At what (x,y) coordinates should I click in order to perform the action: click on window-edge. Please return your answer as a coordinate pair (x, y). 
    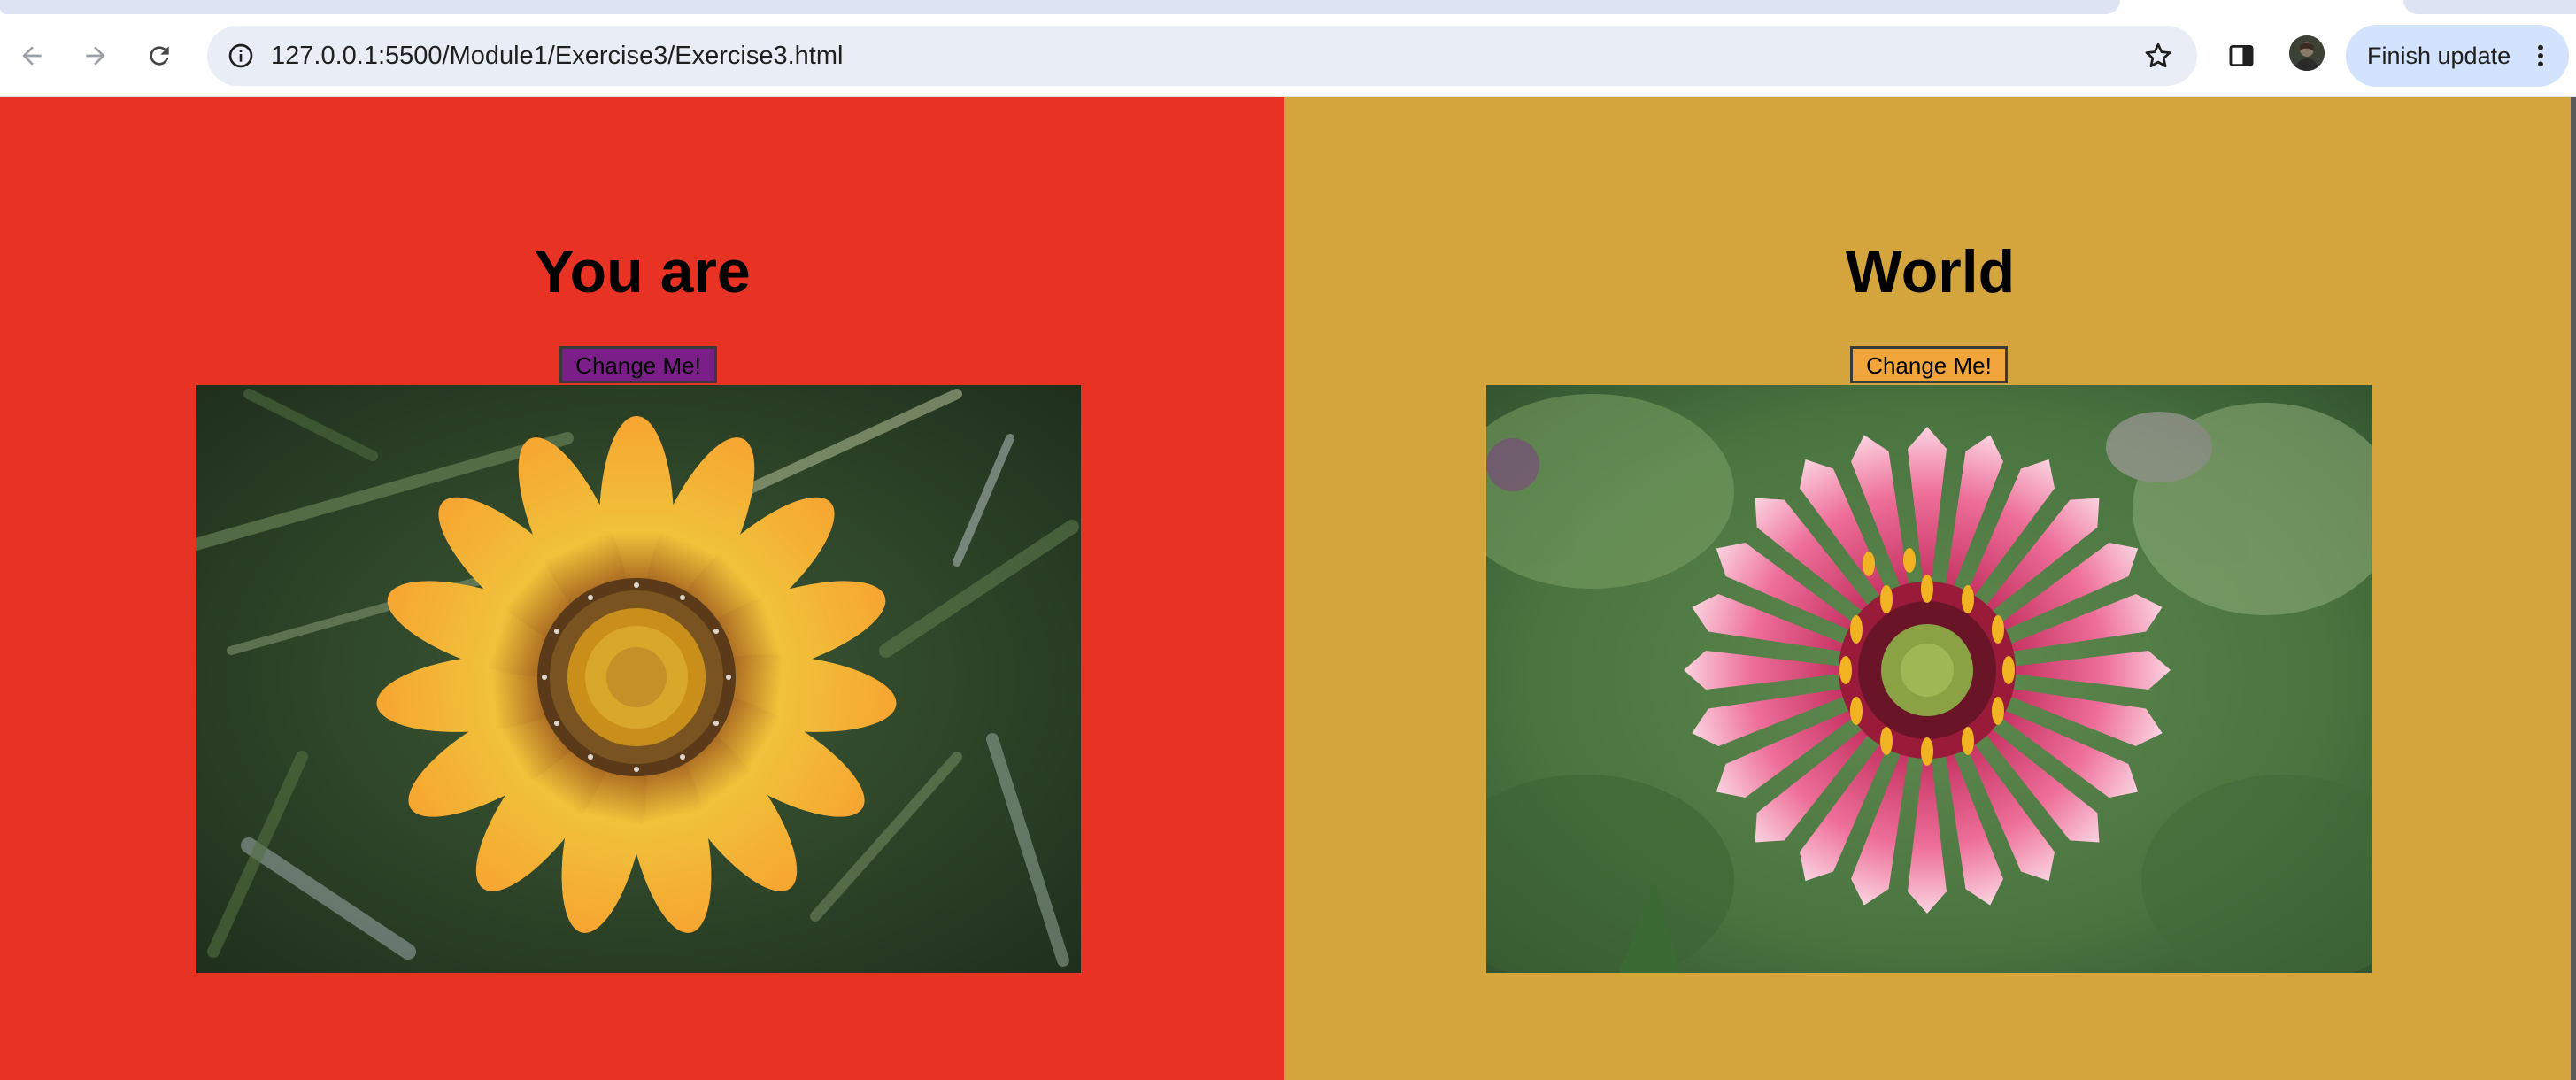
    Looking at the image, I should click on (2573, 588).